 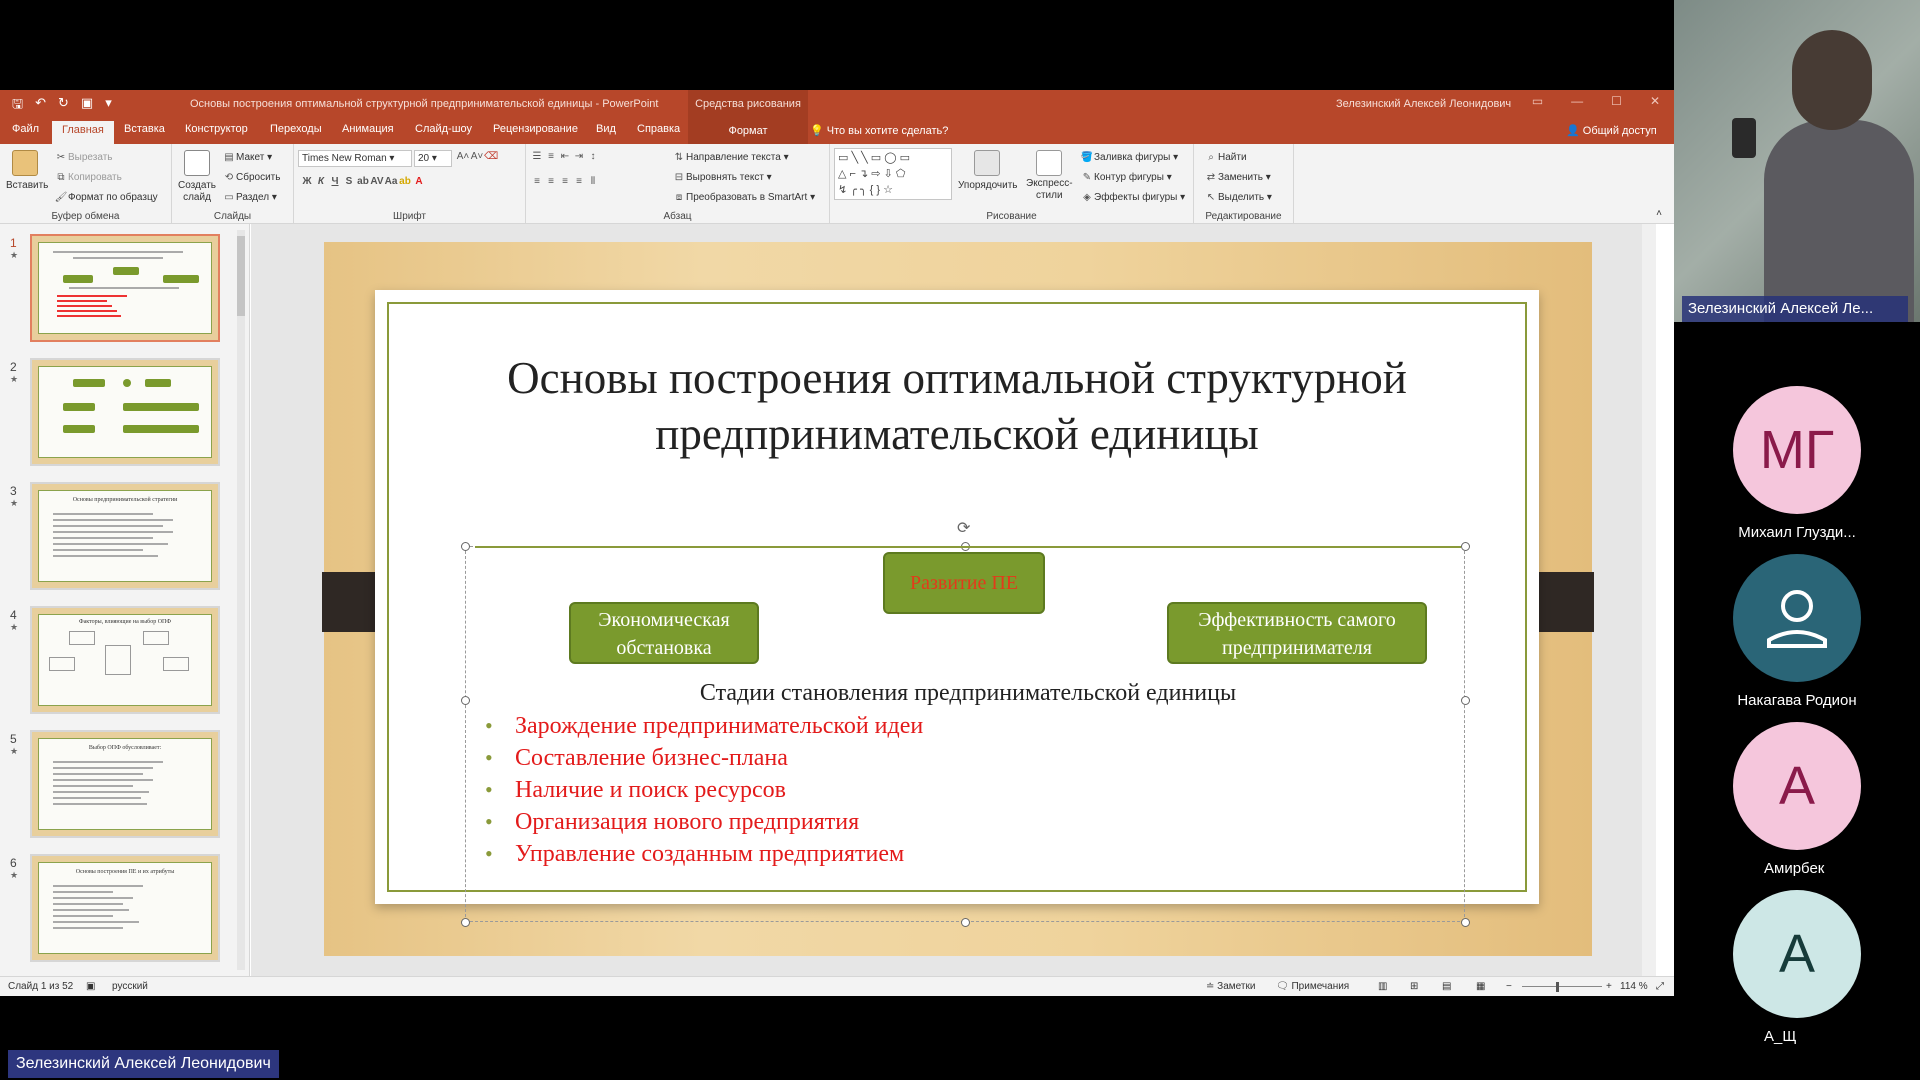 I want to click on maximize-icon: ☐, so click(x=1616, y=101).